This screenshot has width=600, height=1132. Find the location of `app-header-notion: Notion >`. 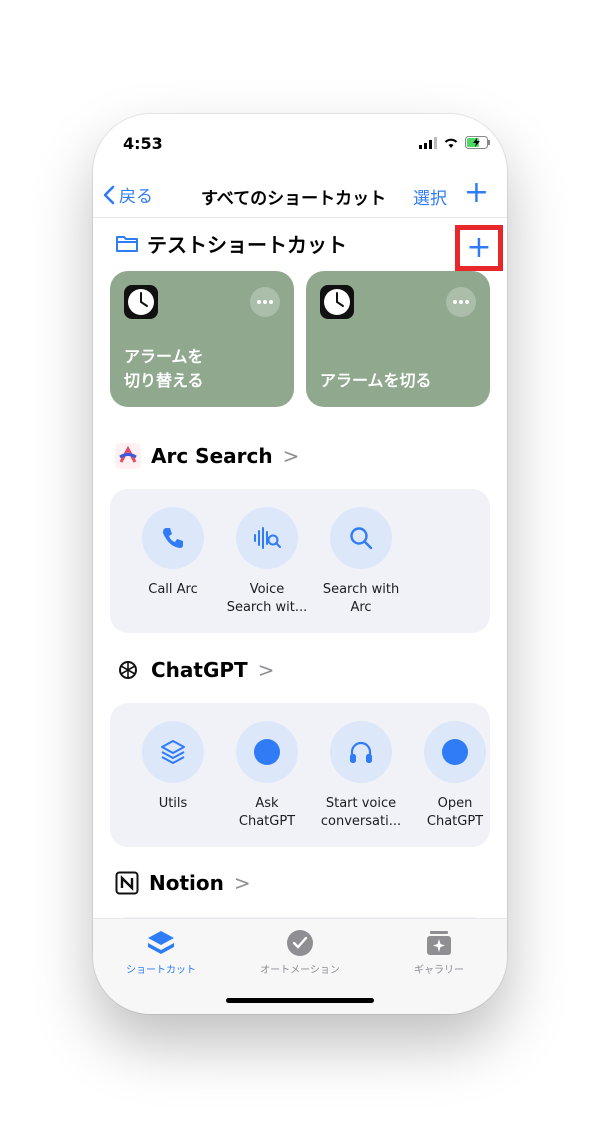

app-header-notion: Notion > is located at coordinates (183, 883).